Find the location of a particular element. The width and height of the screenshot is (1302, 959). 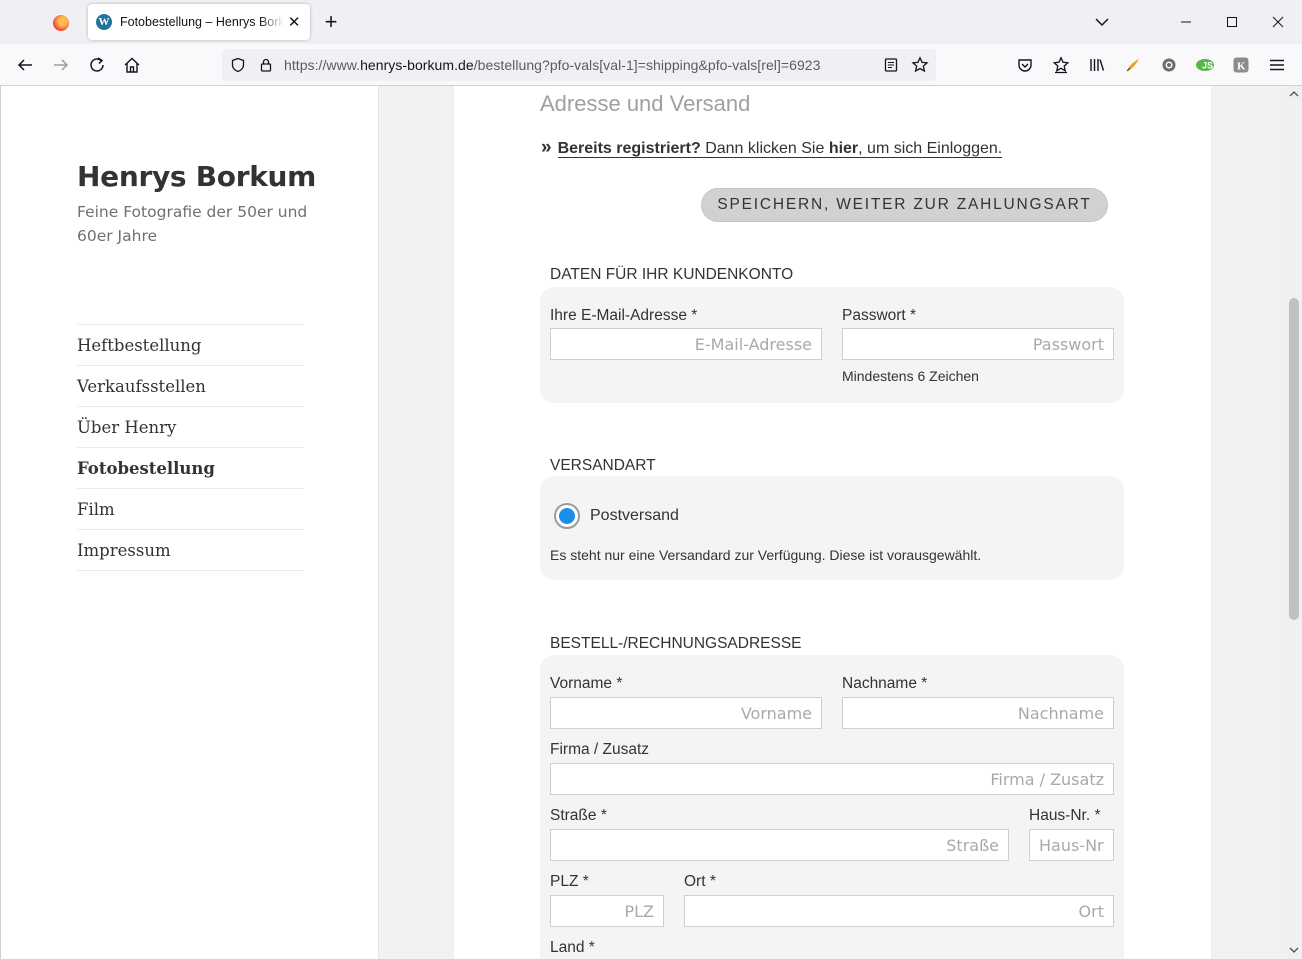

tracking-protection-shield-icon is located at coordinates (238, 65).